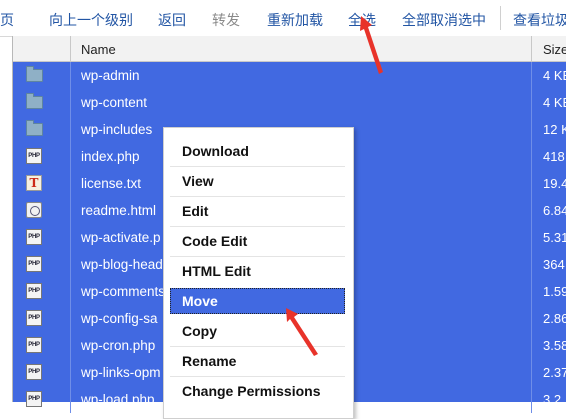 Image resolution: width=566 pixels, height=419 pixels. Describe the element at coordinates (7, 20) in the screenshot. I see `toolbar-home: 主页` at that location.